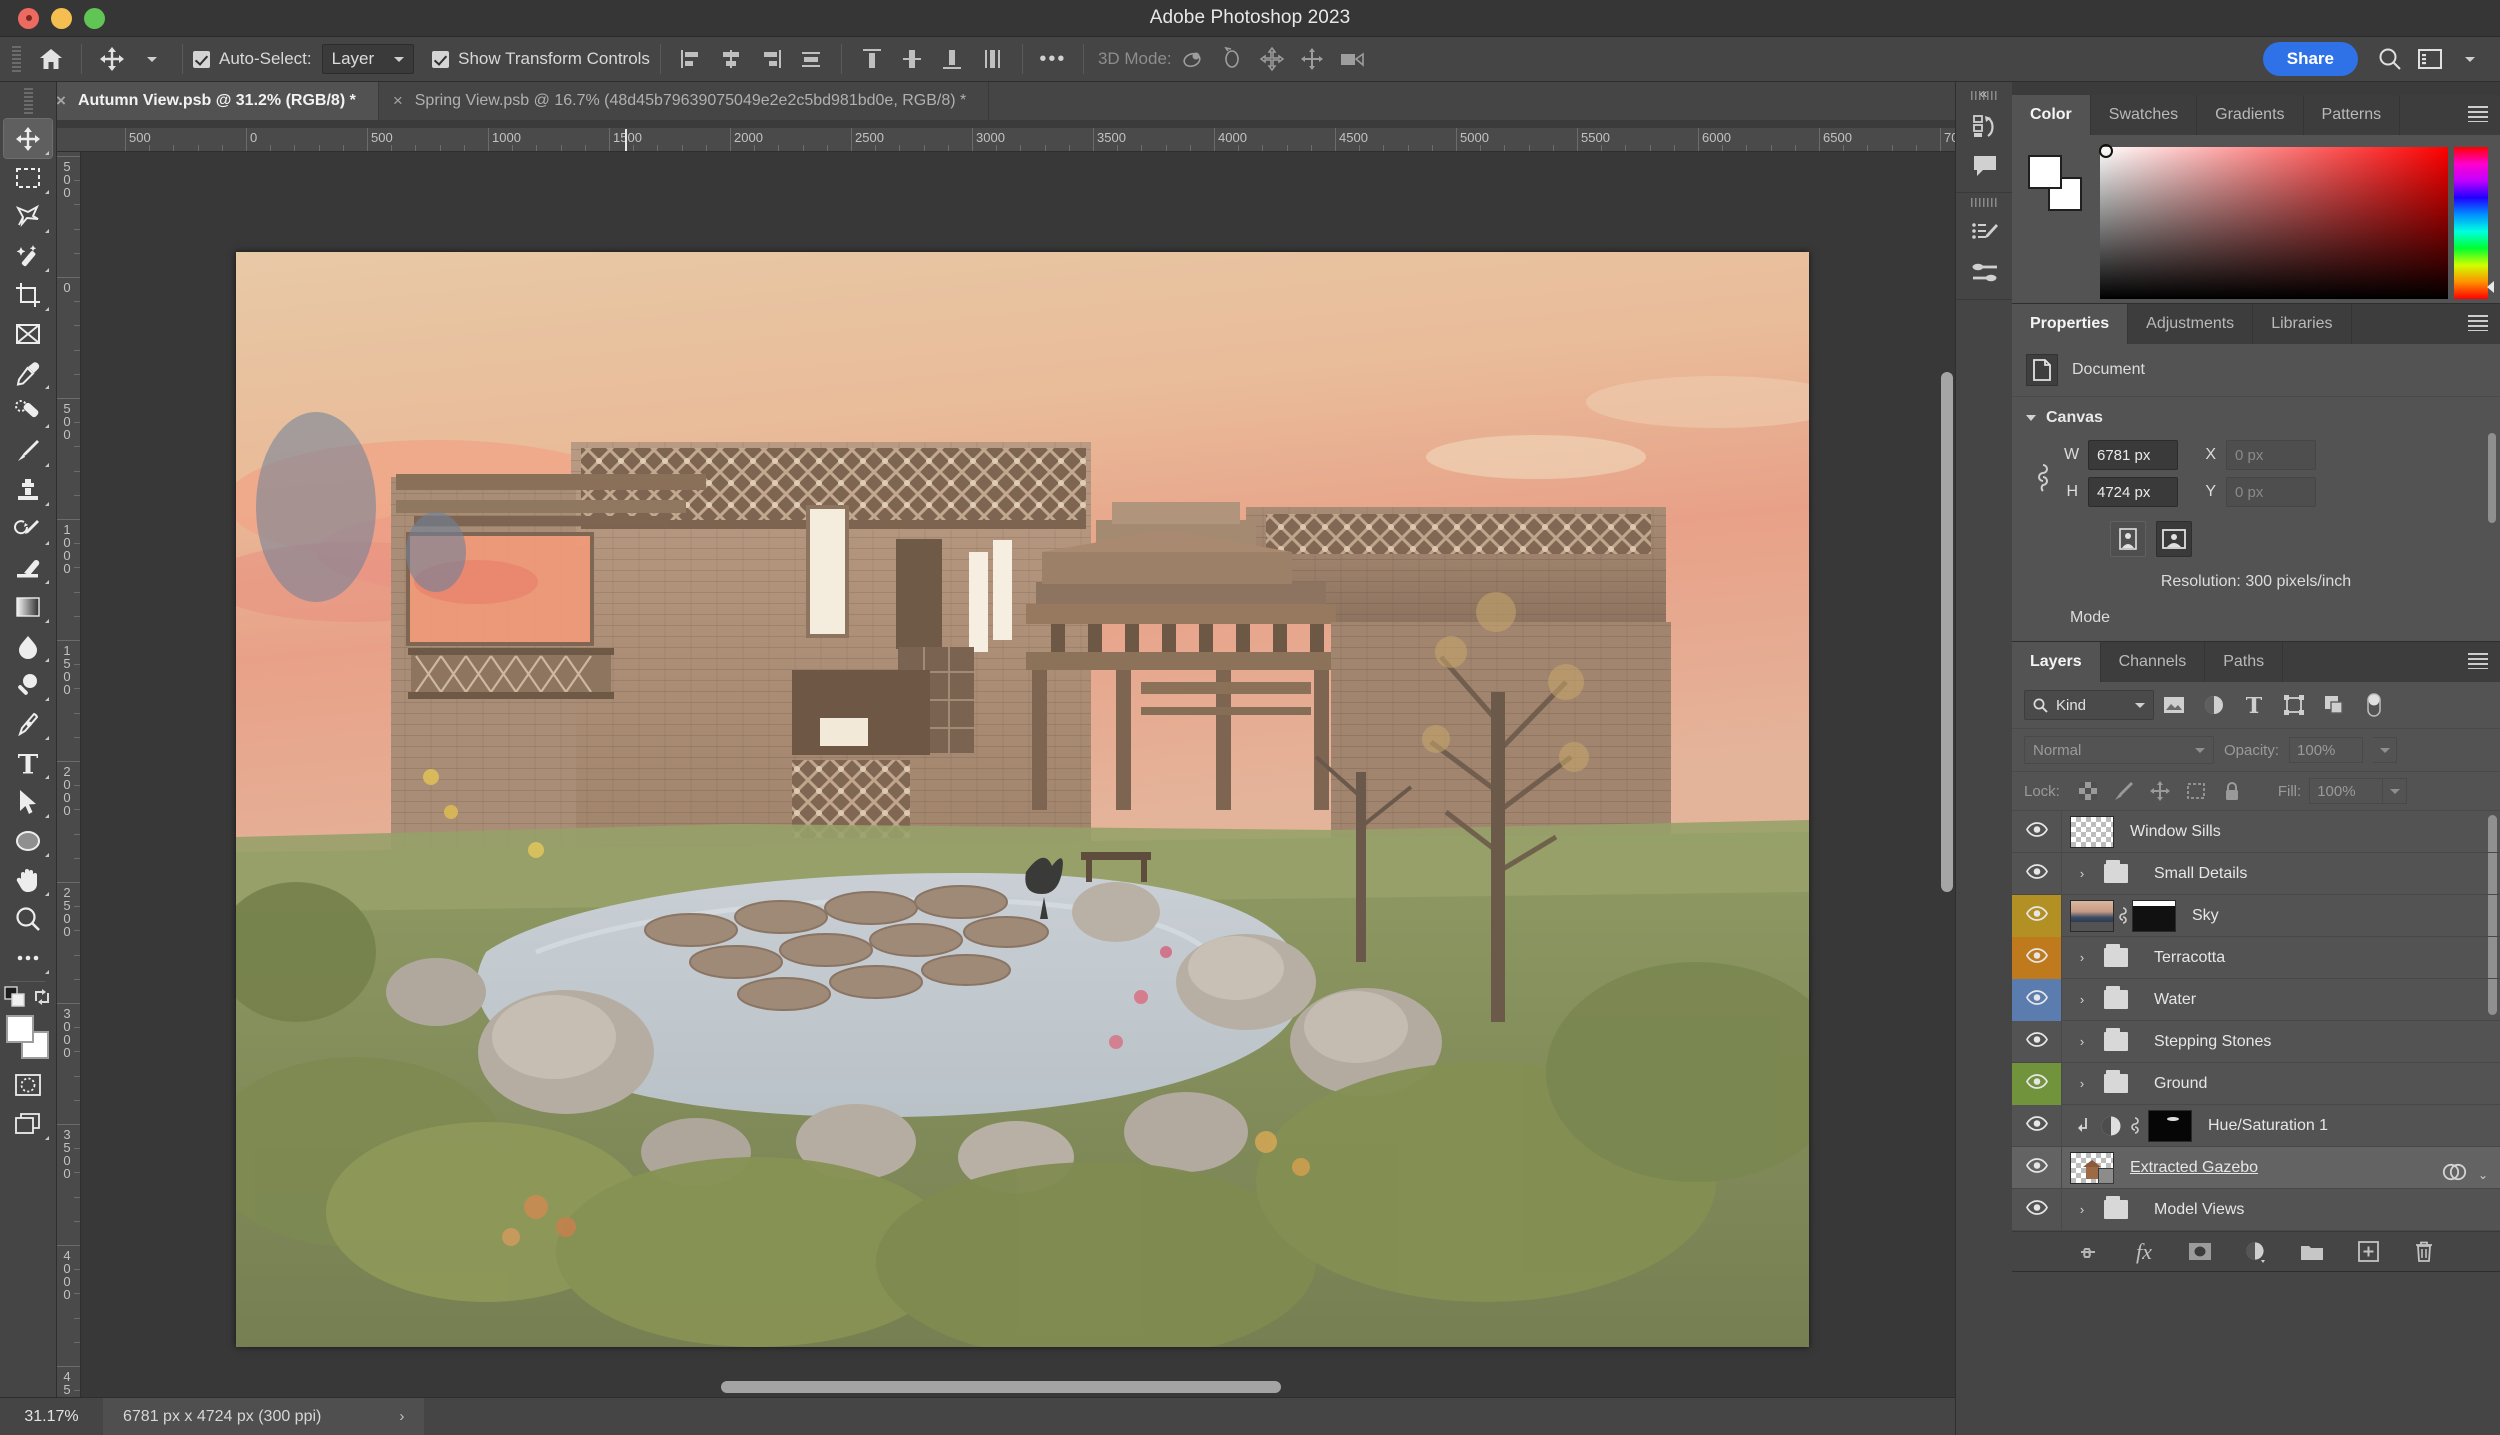  What do you see at coordinates (28, 801) in the screenshot?
I see `path-selection-tool` at bounding box center [28, 801].